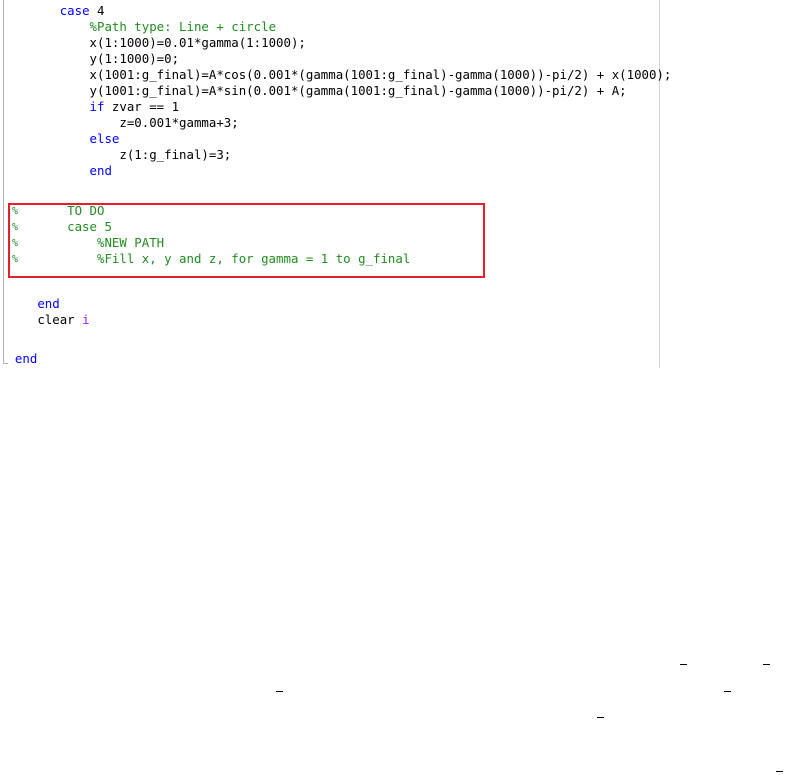  Describe the element at coordinates (30, 304) in the screenshot. I see `code-line-17: end` at that location.